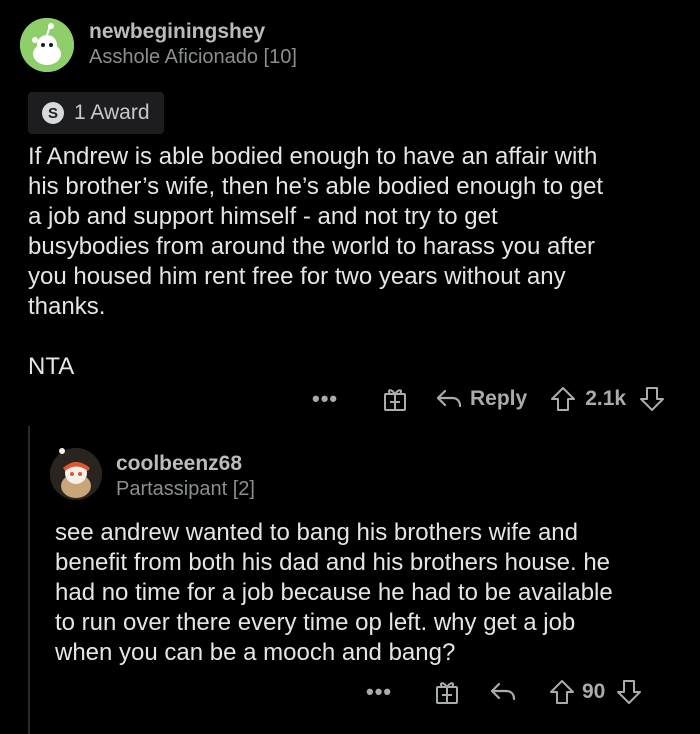  I want to click on award-badge: S 1 Award, so click(96, 113).